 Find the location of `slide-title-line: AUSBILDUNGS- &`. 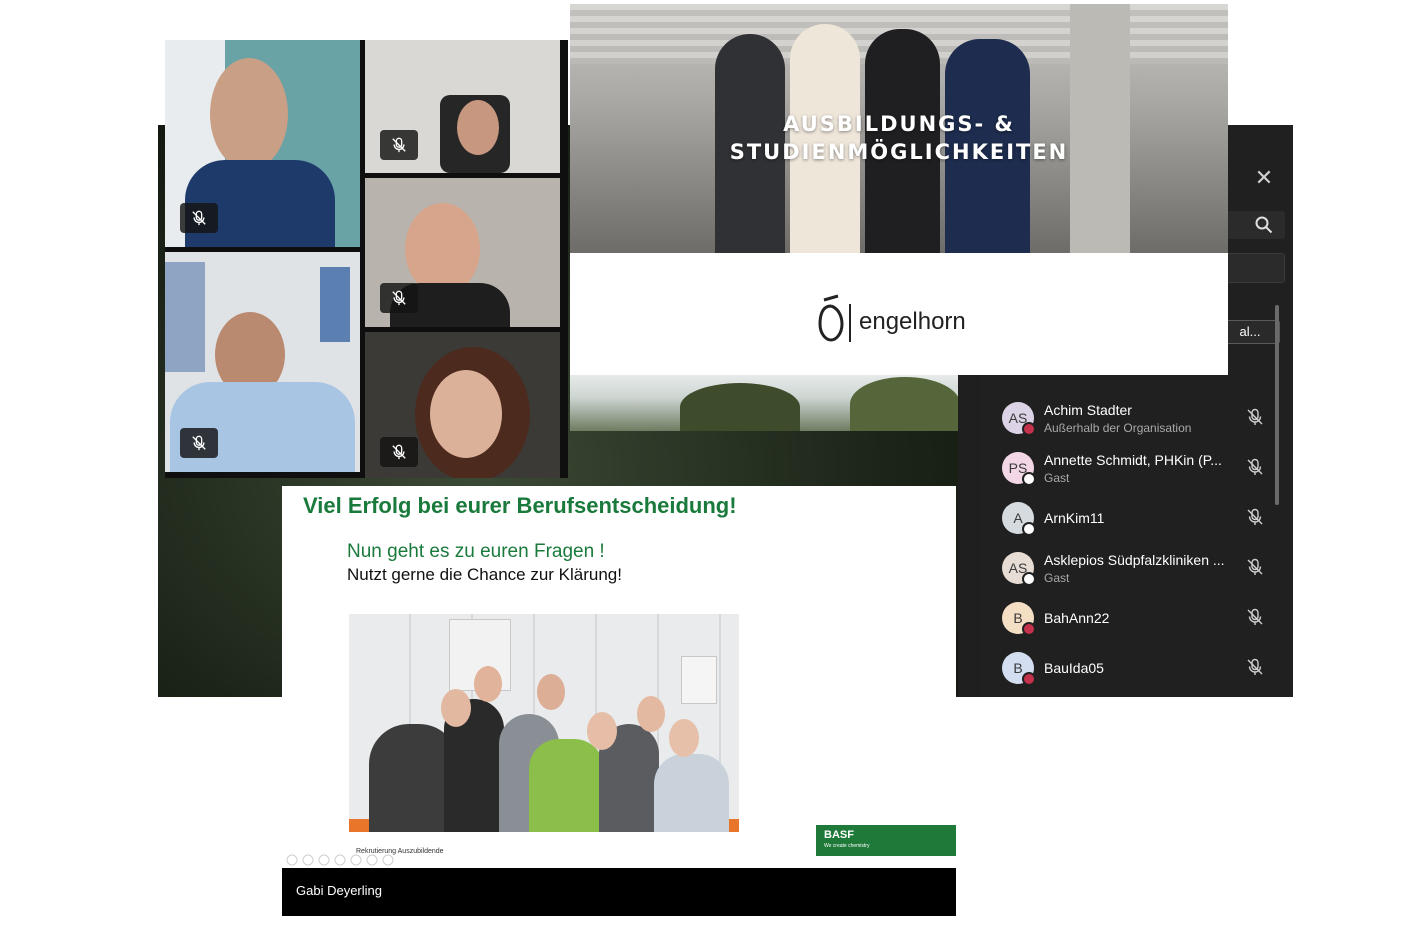

slide-title-line: AUSBILDUNGS- & is located at coordinates (899, 124).